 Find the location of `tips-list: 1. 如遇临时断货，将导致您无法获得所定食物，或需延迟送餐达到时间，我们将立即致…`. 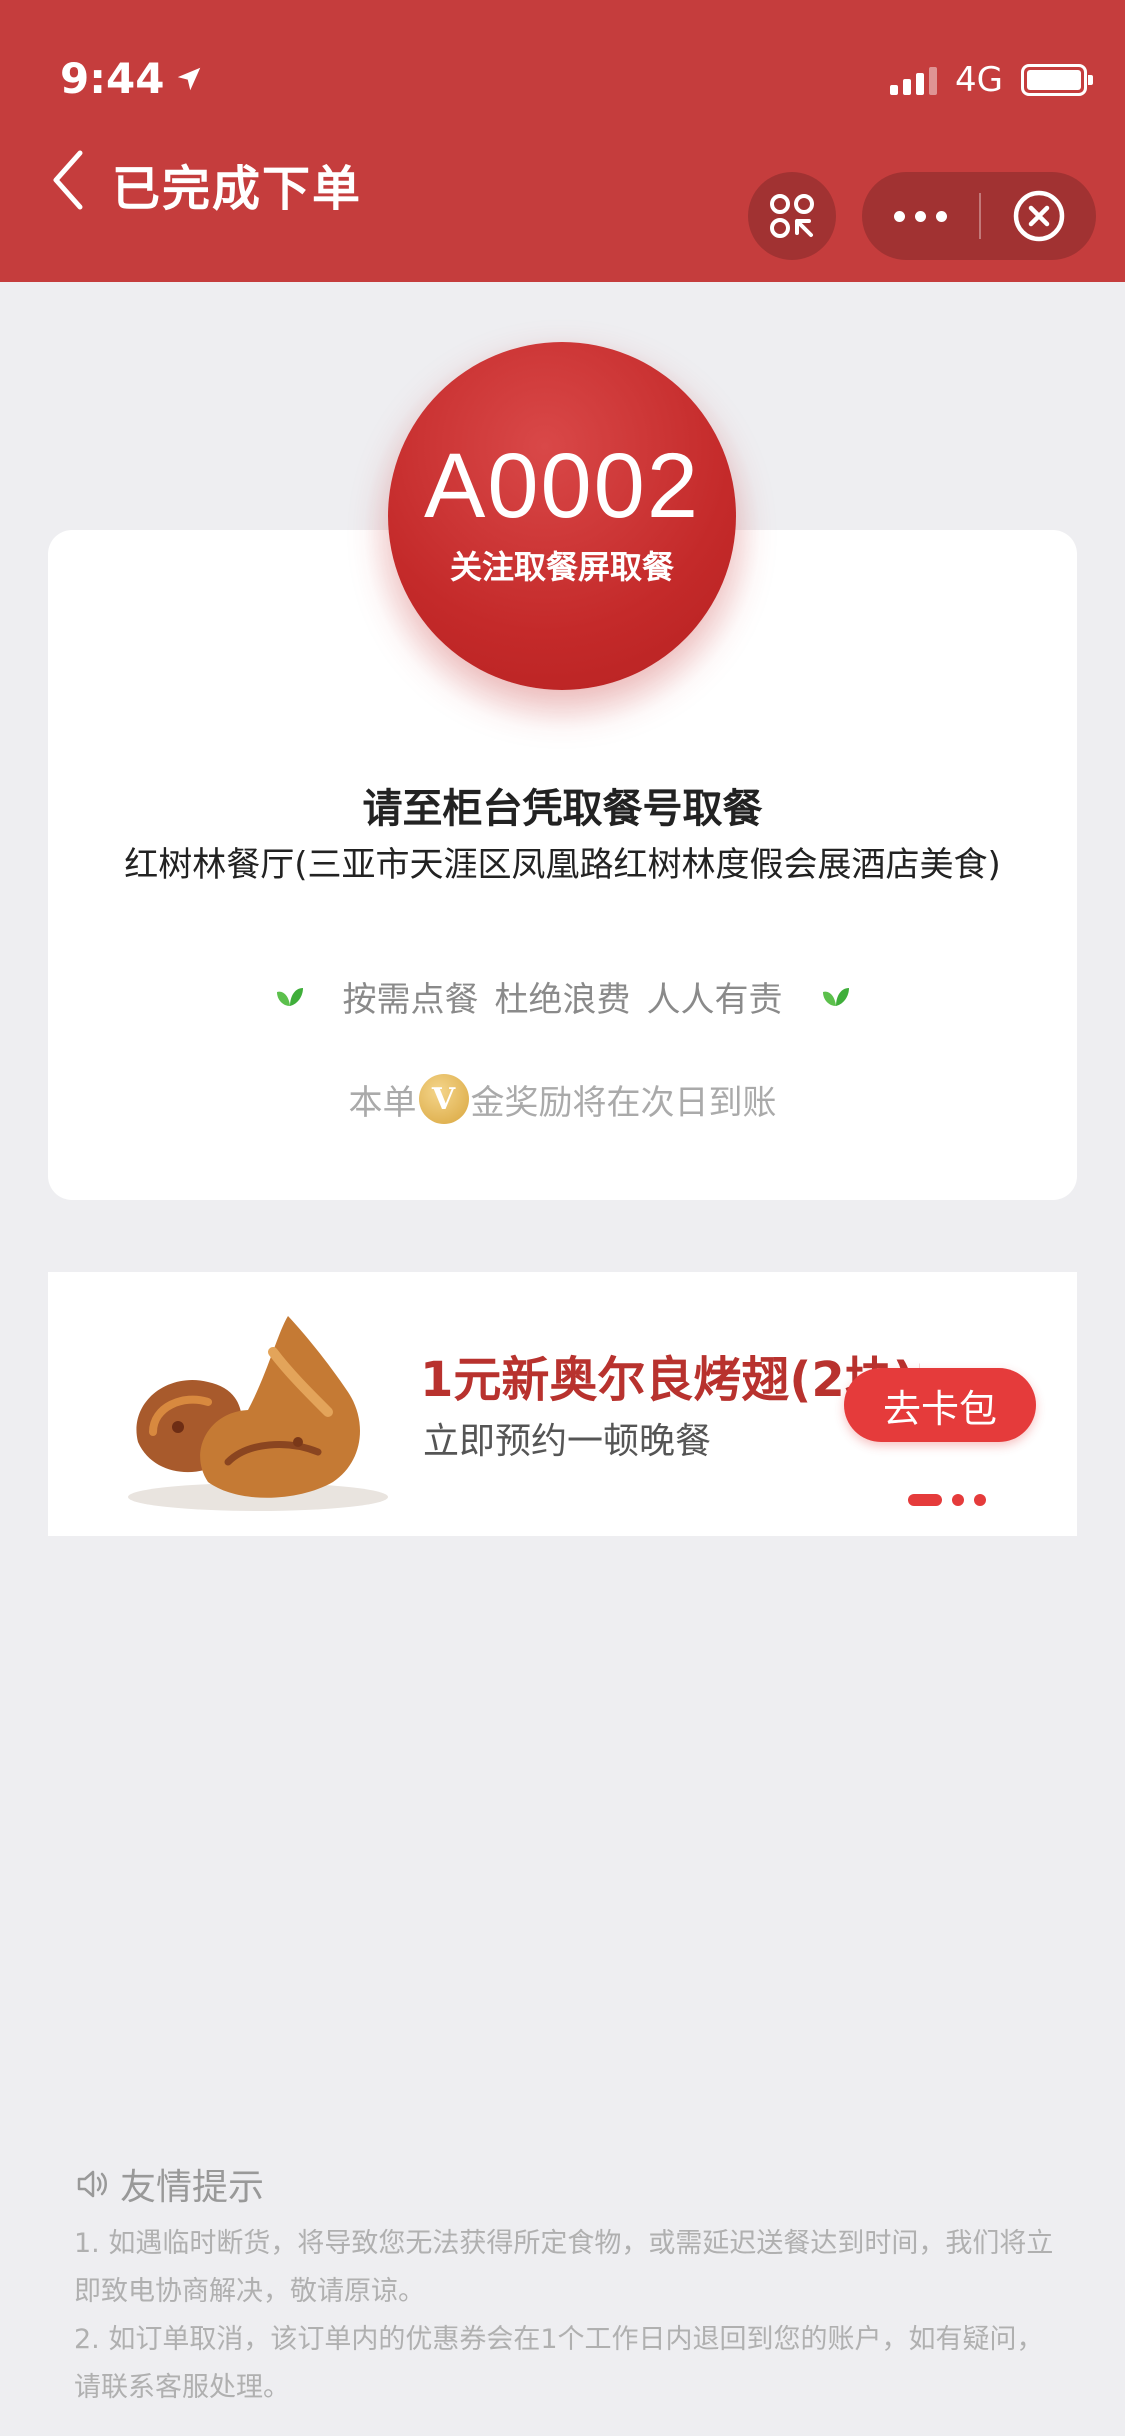

tips-list: 1. 如遇临时断货，将导致您无法获得所定食物，或需延迟送餐达到时间，我们将立即致… is located at coordinates (569, 2316).